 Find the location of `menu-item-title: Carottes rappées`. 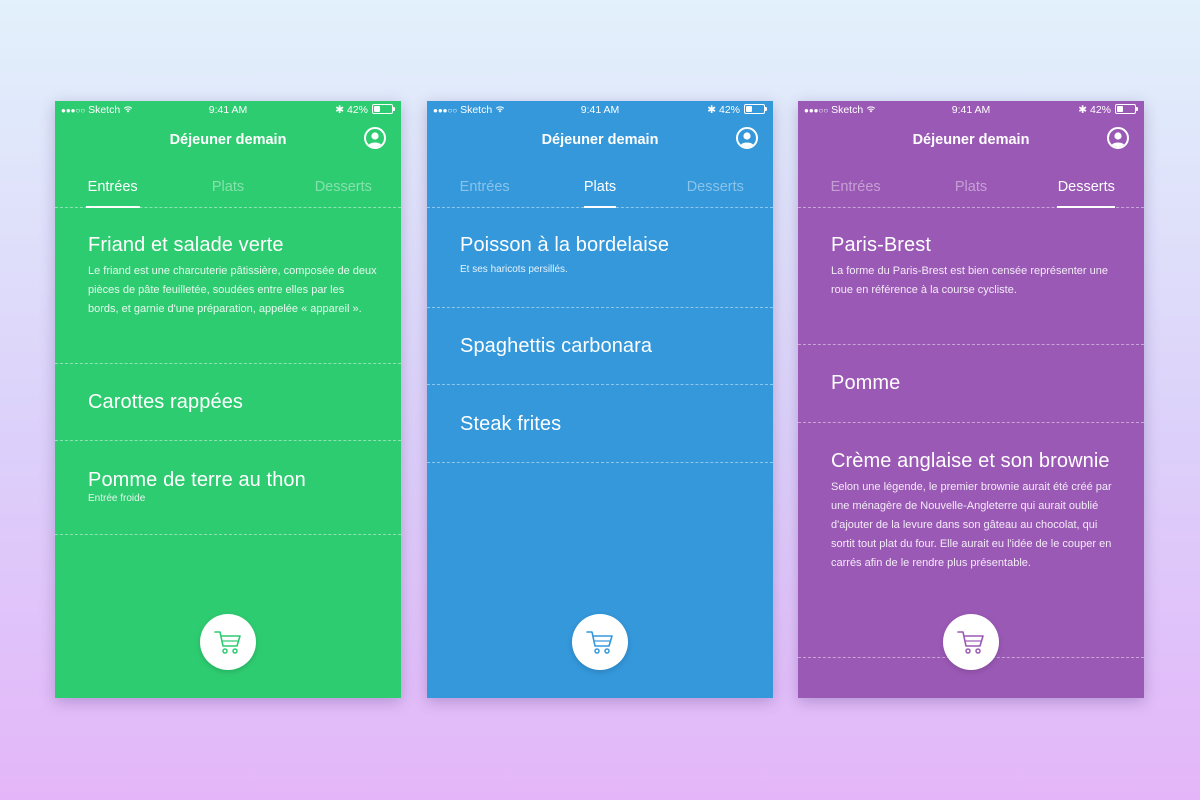

menu-item-title: Carottes rappées is located at coordinates (166, 402).